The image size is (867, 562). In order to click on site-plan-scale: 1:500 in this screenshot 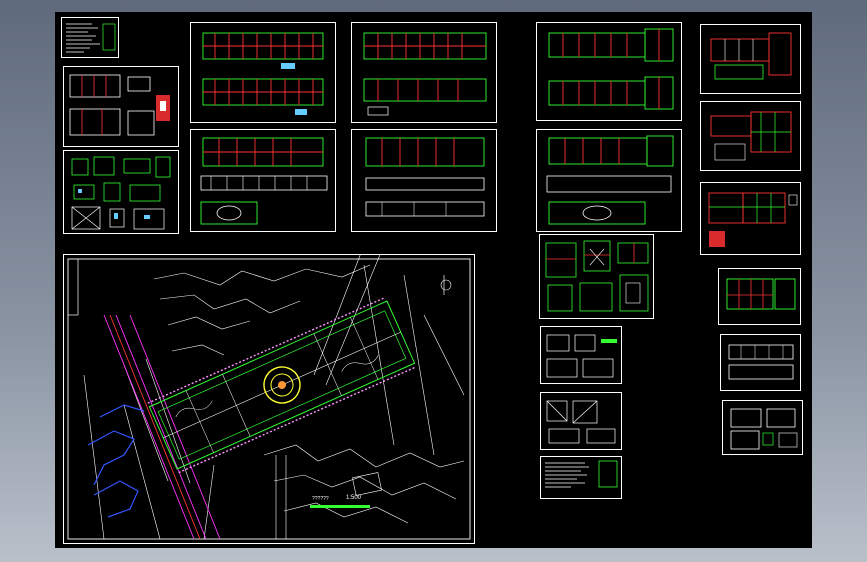, I will do `click(354, 498)`.